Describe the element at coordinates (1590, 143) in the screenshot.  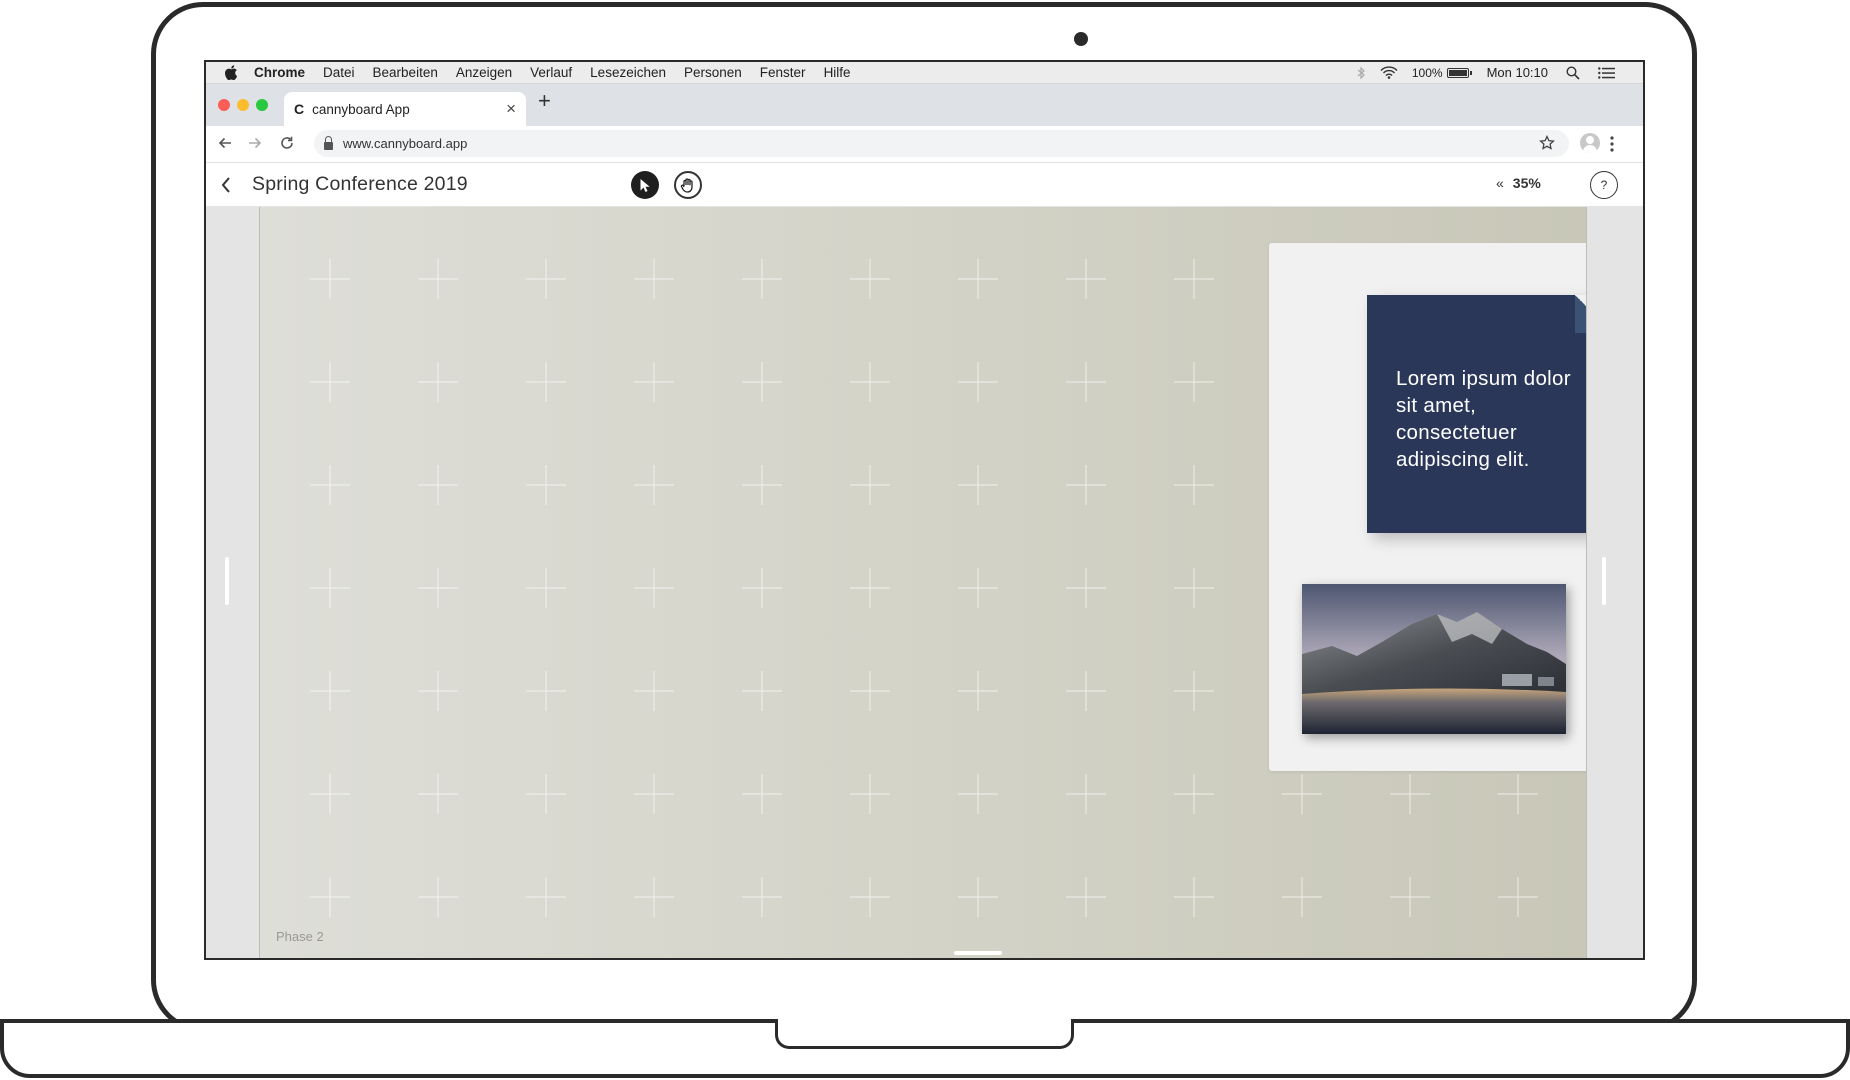
I see `avatar-icon` at that location.